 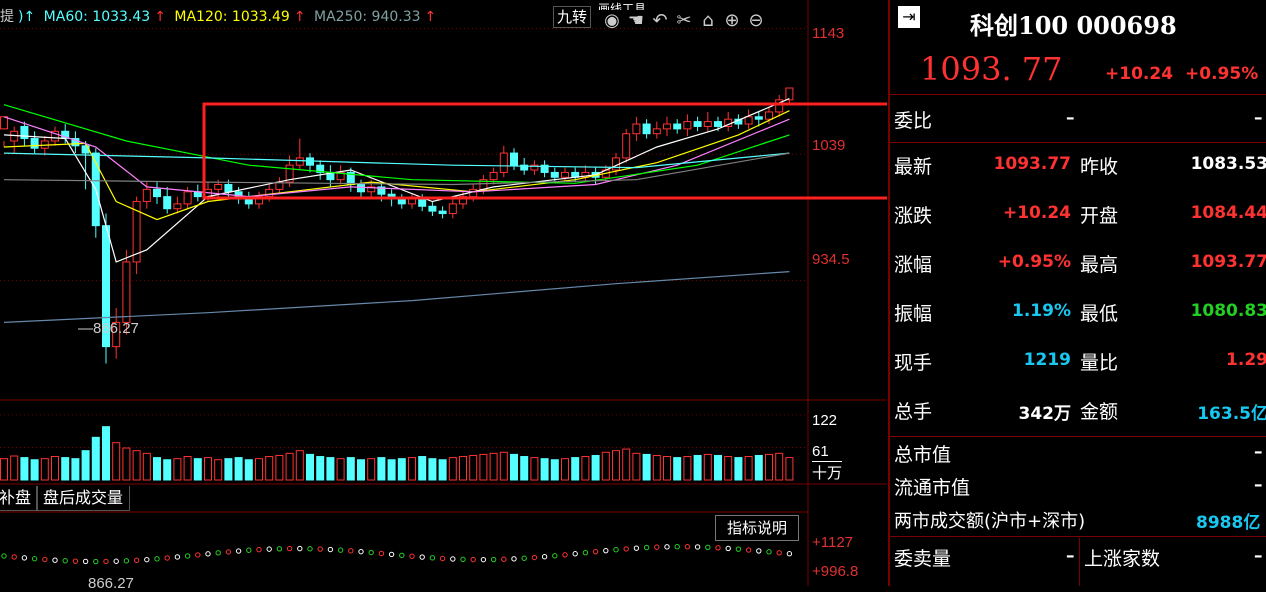 I want to click on indicator-axis-top: +1127, so click(x=833, y=542).